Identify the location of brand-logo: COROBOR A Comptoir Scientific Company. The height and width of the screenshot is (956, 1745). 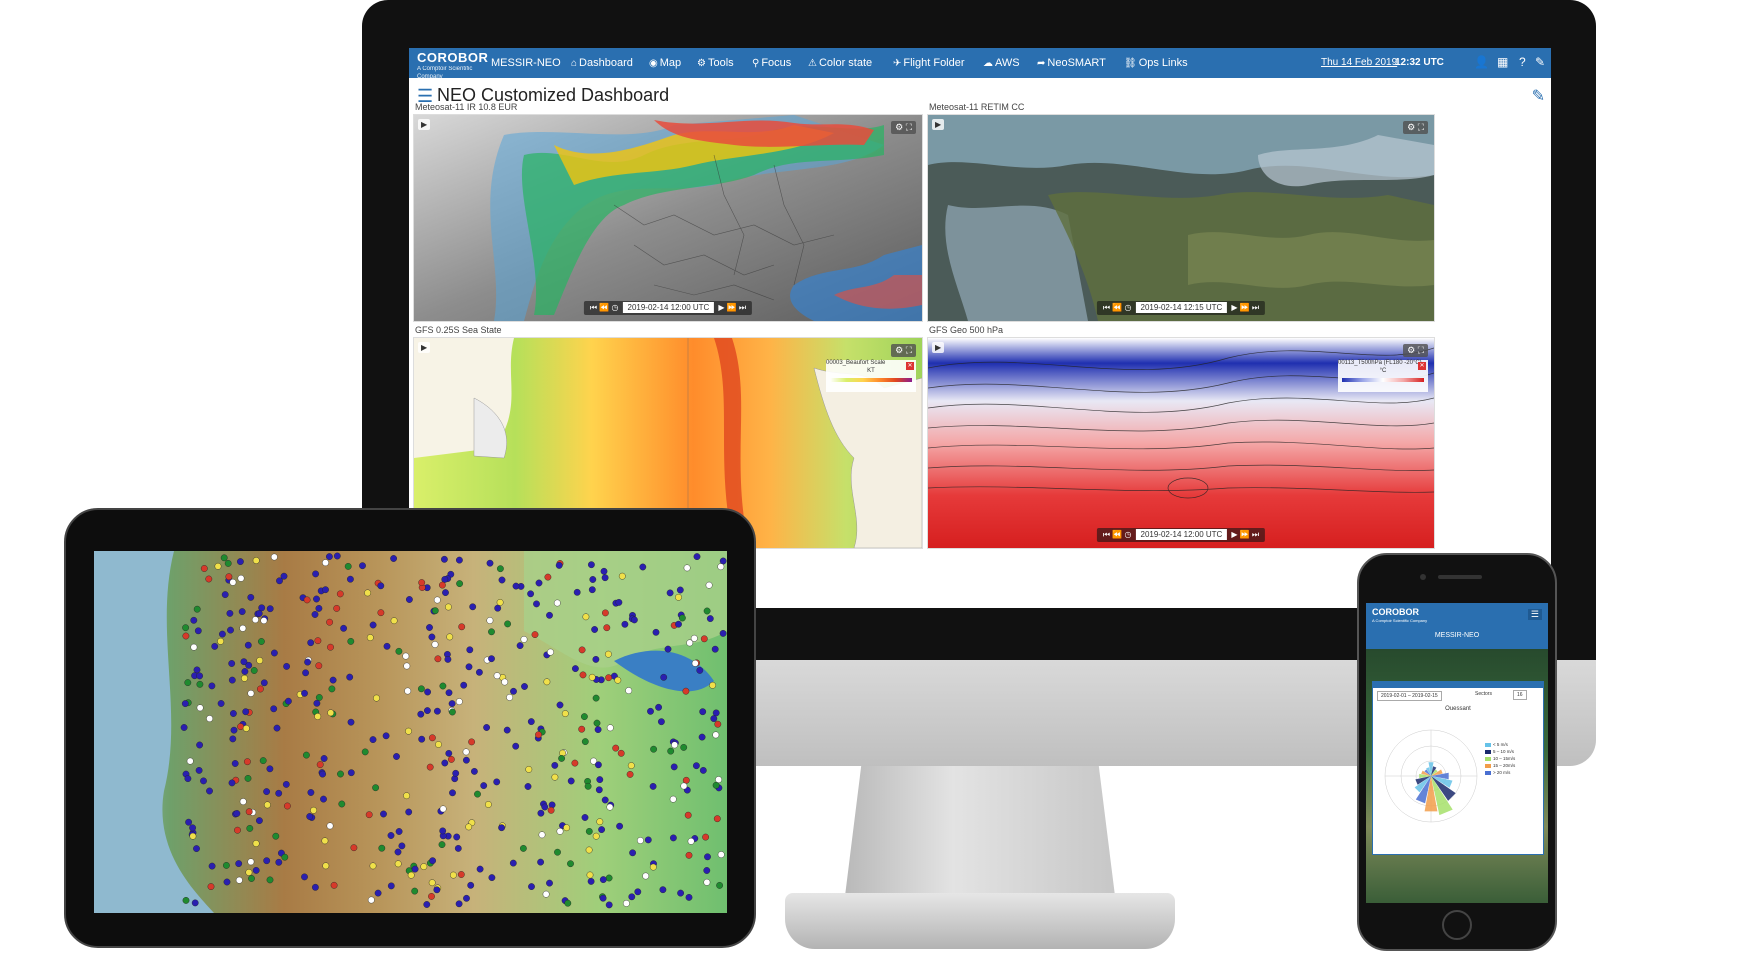
(452, 66).